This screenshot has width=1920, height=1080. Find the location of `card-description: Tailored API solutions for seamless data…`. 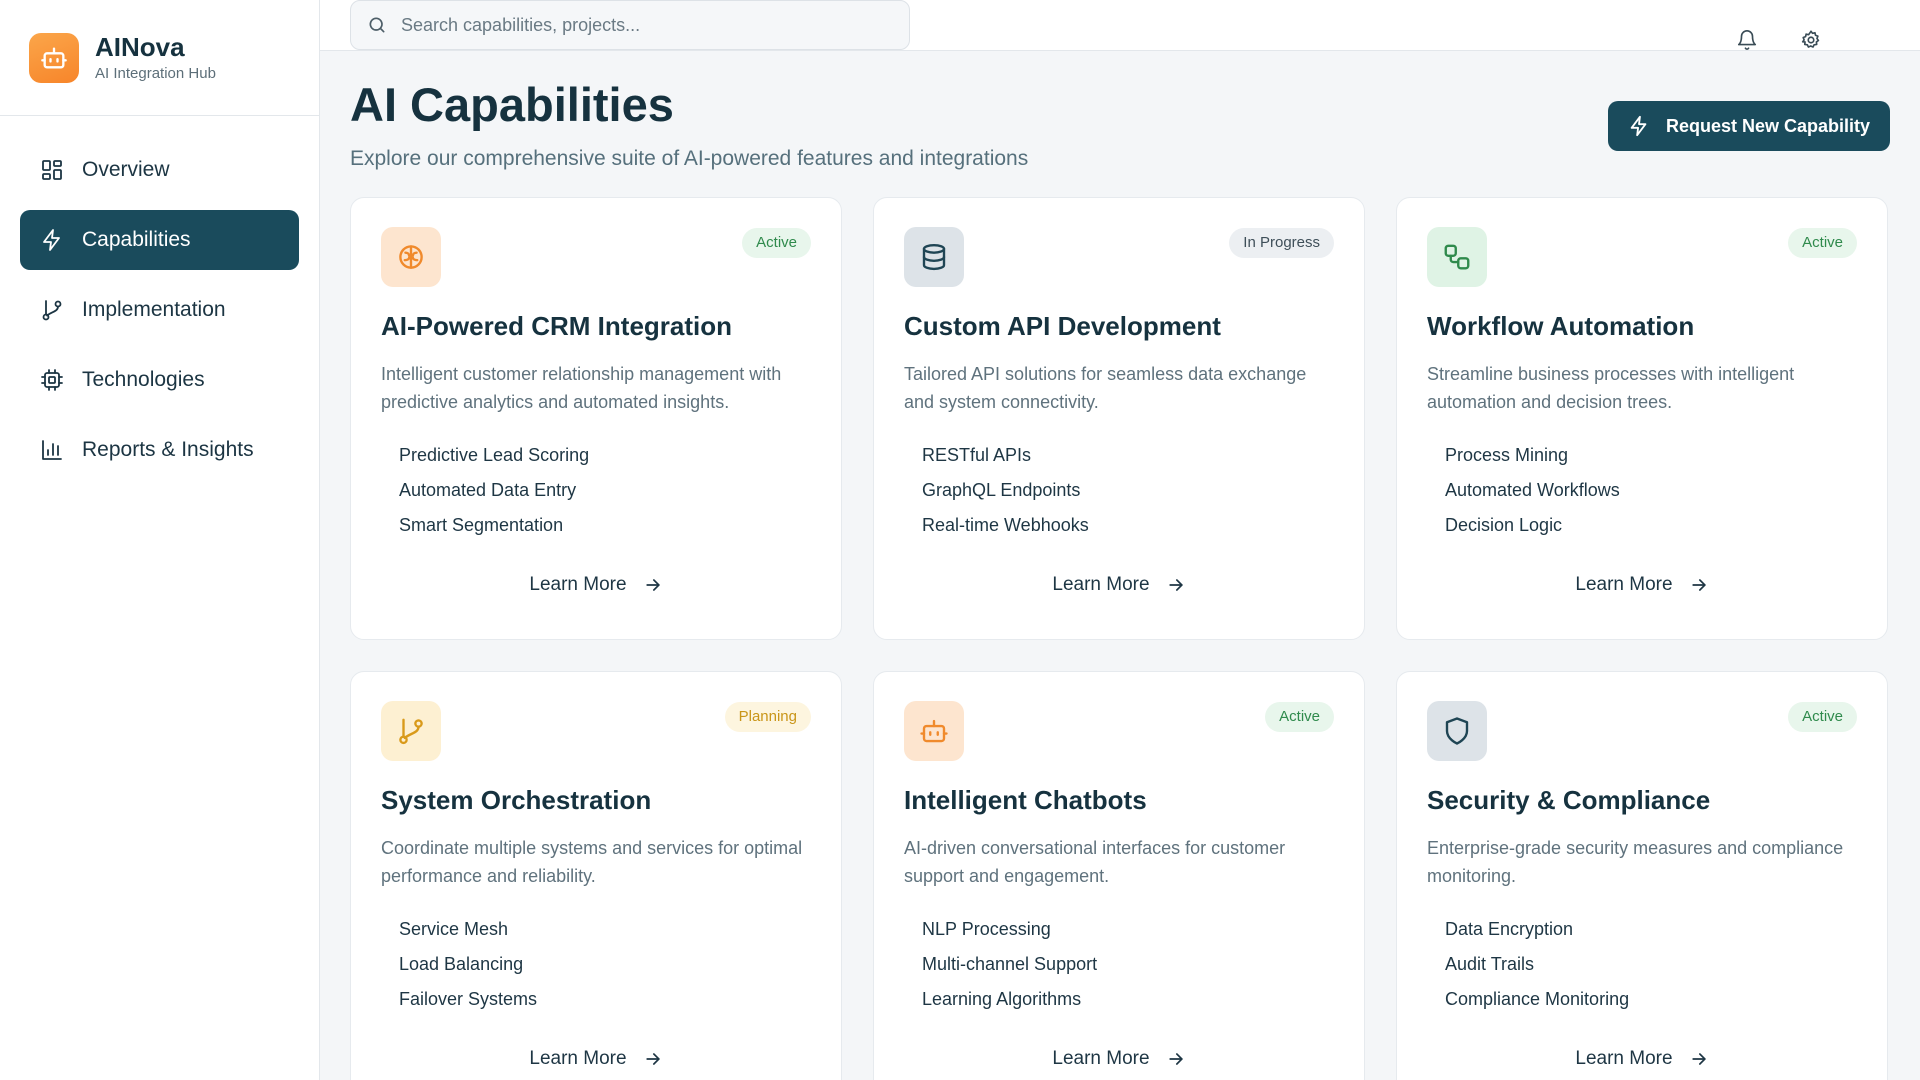

card-description: Tailored API solutions for seamless data… is located at coordinates (1105, 387).